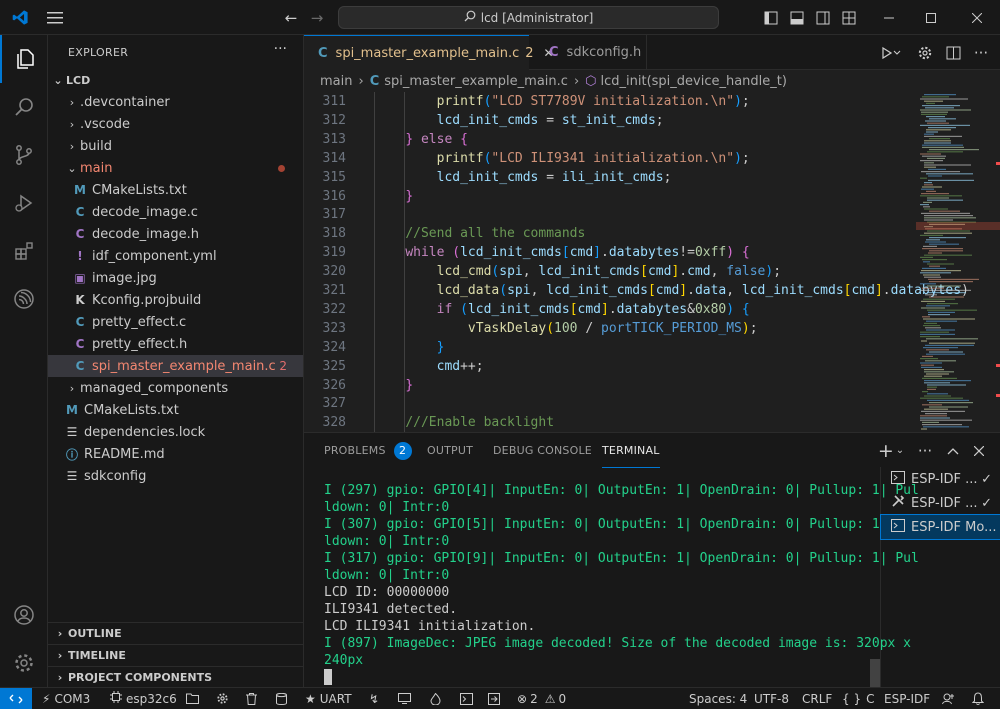 This screenshot has height=709, width=1000. Describe the element at coordinates (858, 698) in the screenshot. I see `language-mode: { } C` at that location.